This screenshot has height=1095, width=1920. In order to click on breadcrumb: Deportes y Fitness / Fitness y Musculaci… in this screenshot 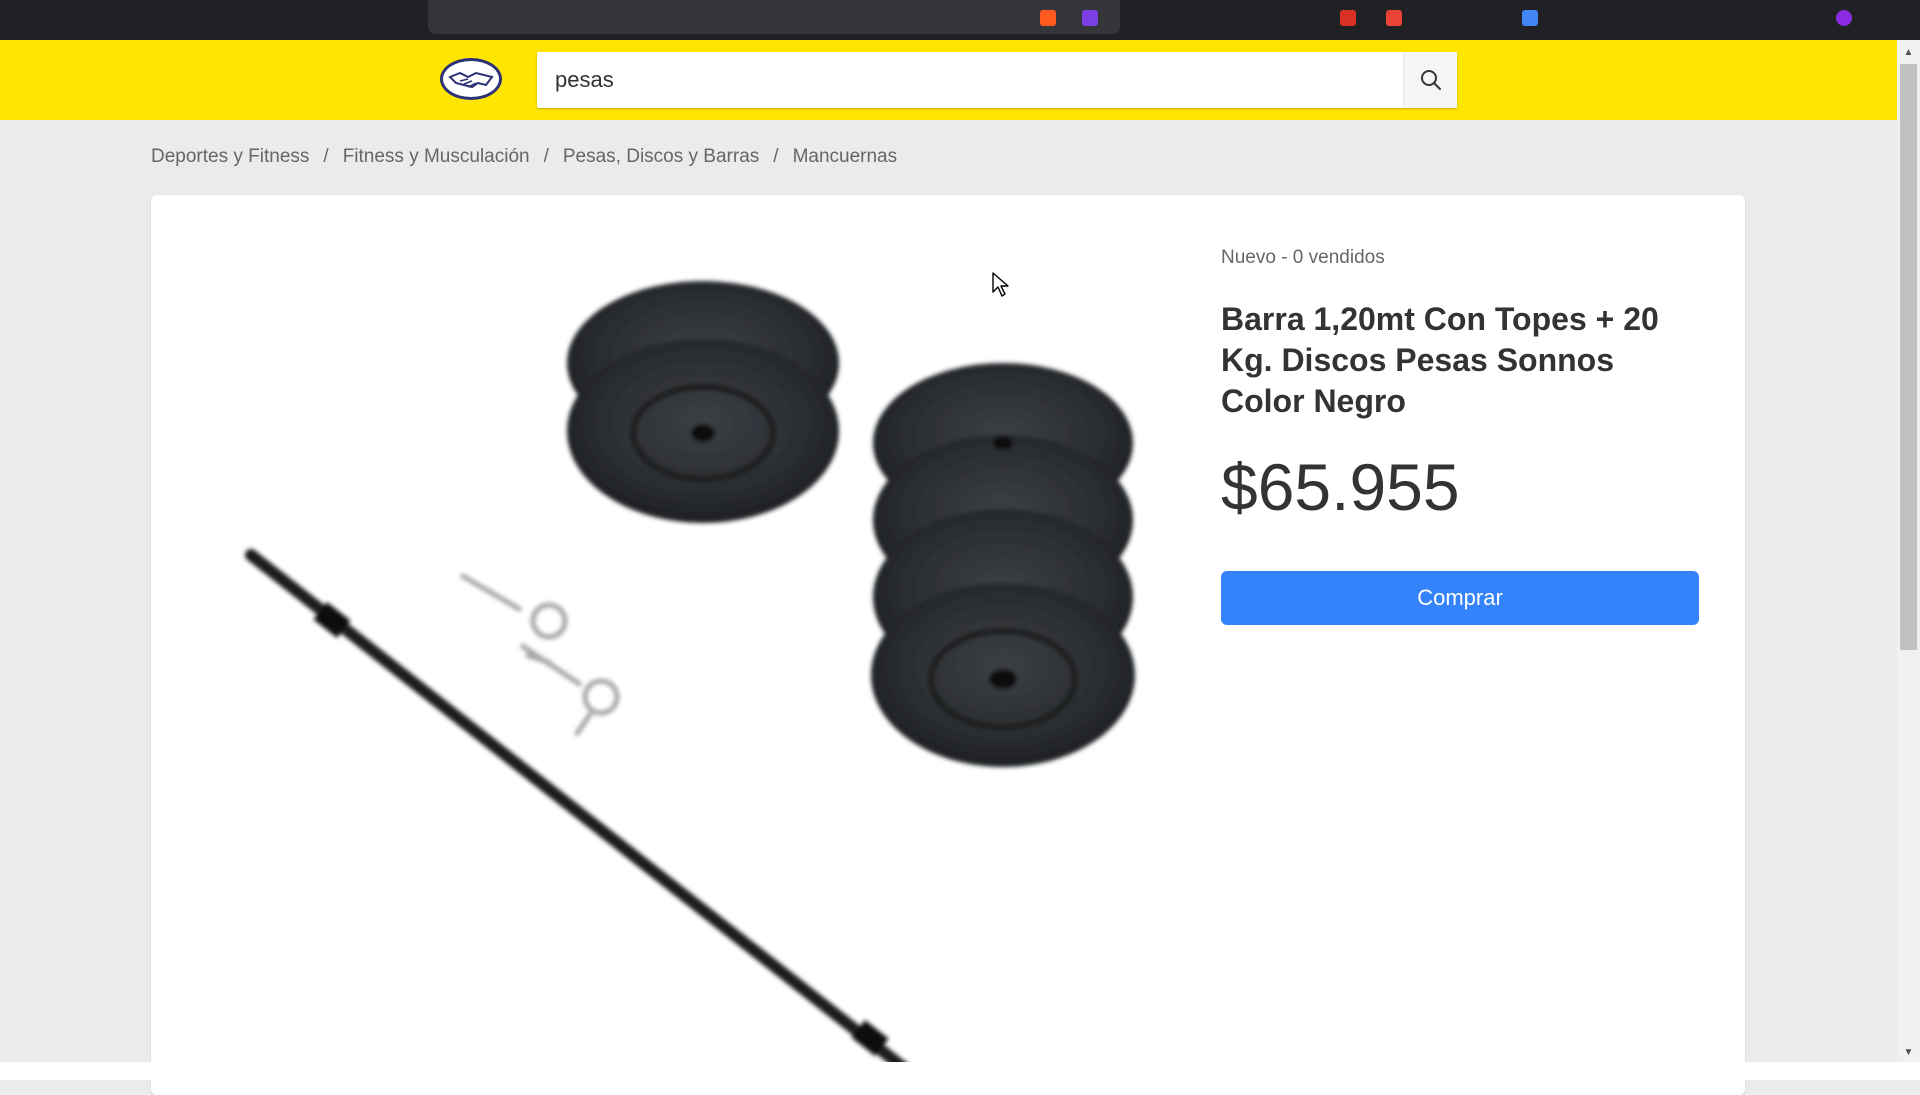, I will do `click(524, 157)`.